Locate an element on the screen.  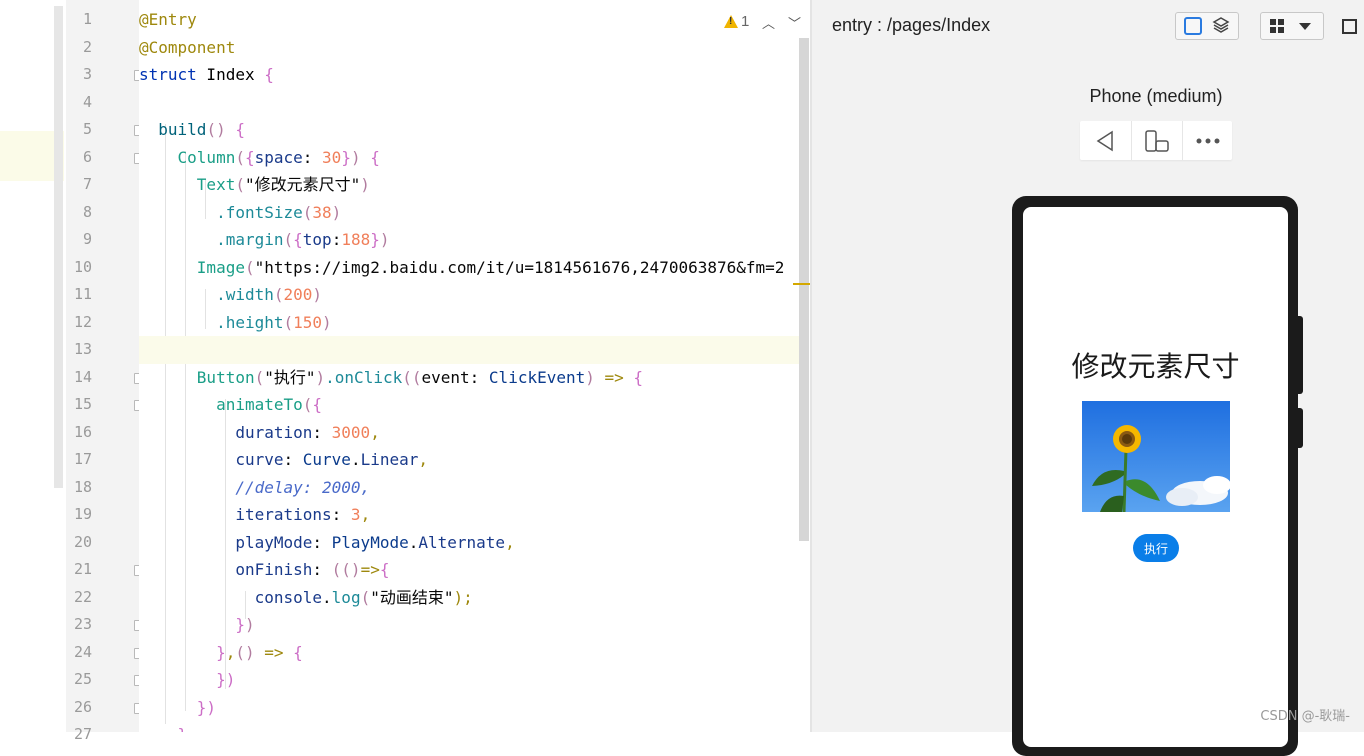
line-number: 2 is located at coordinates (87, 46).